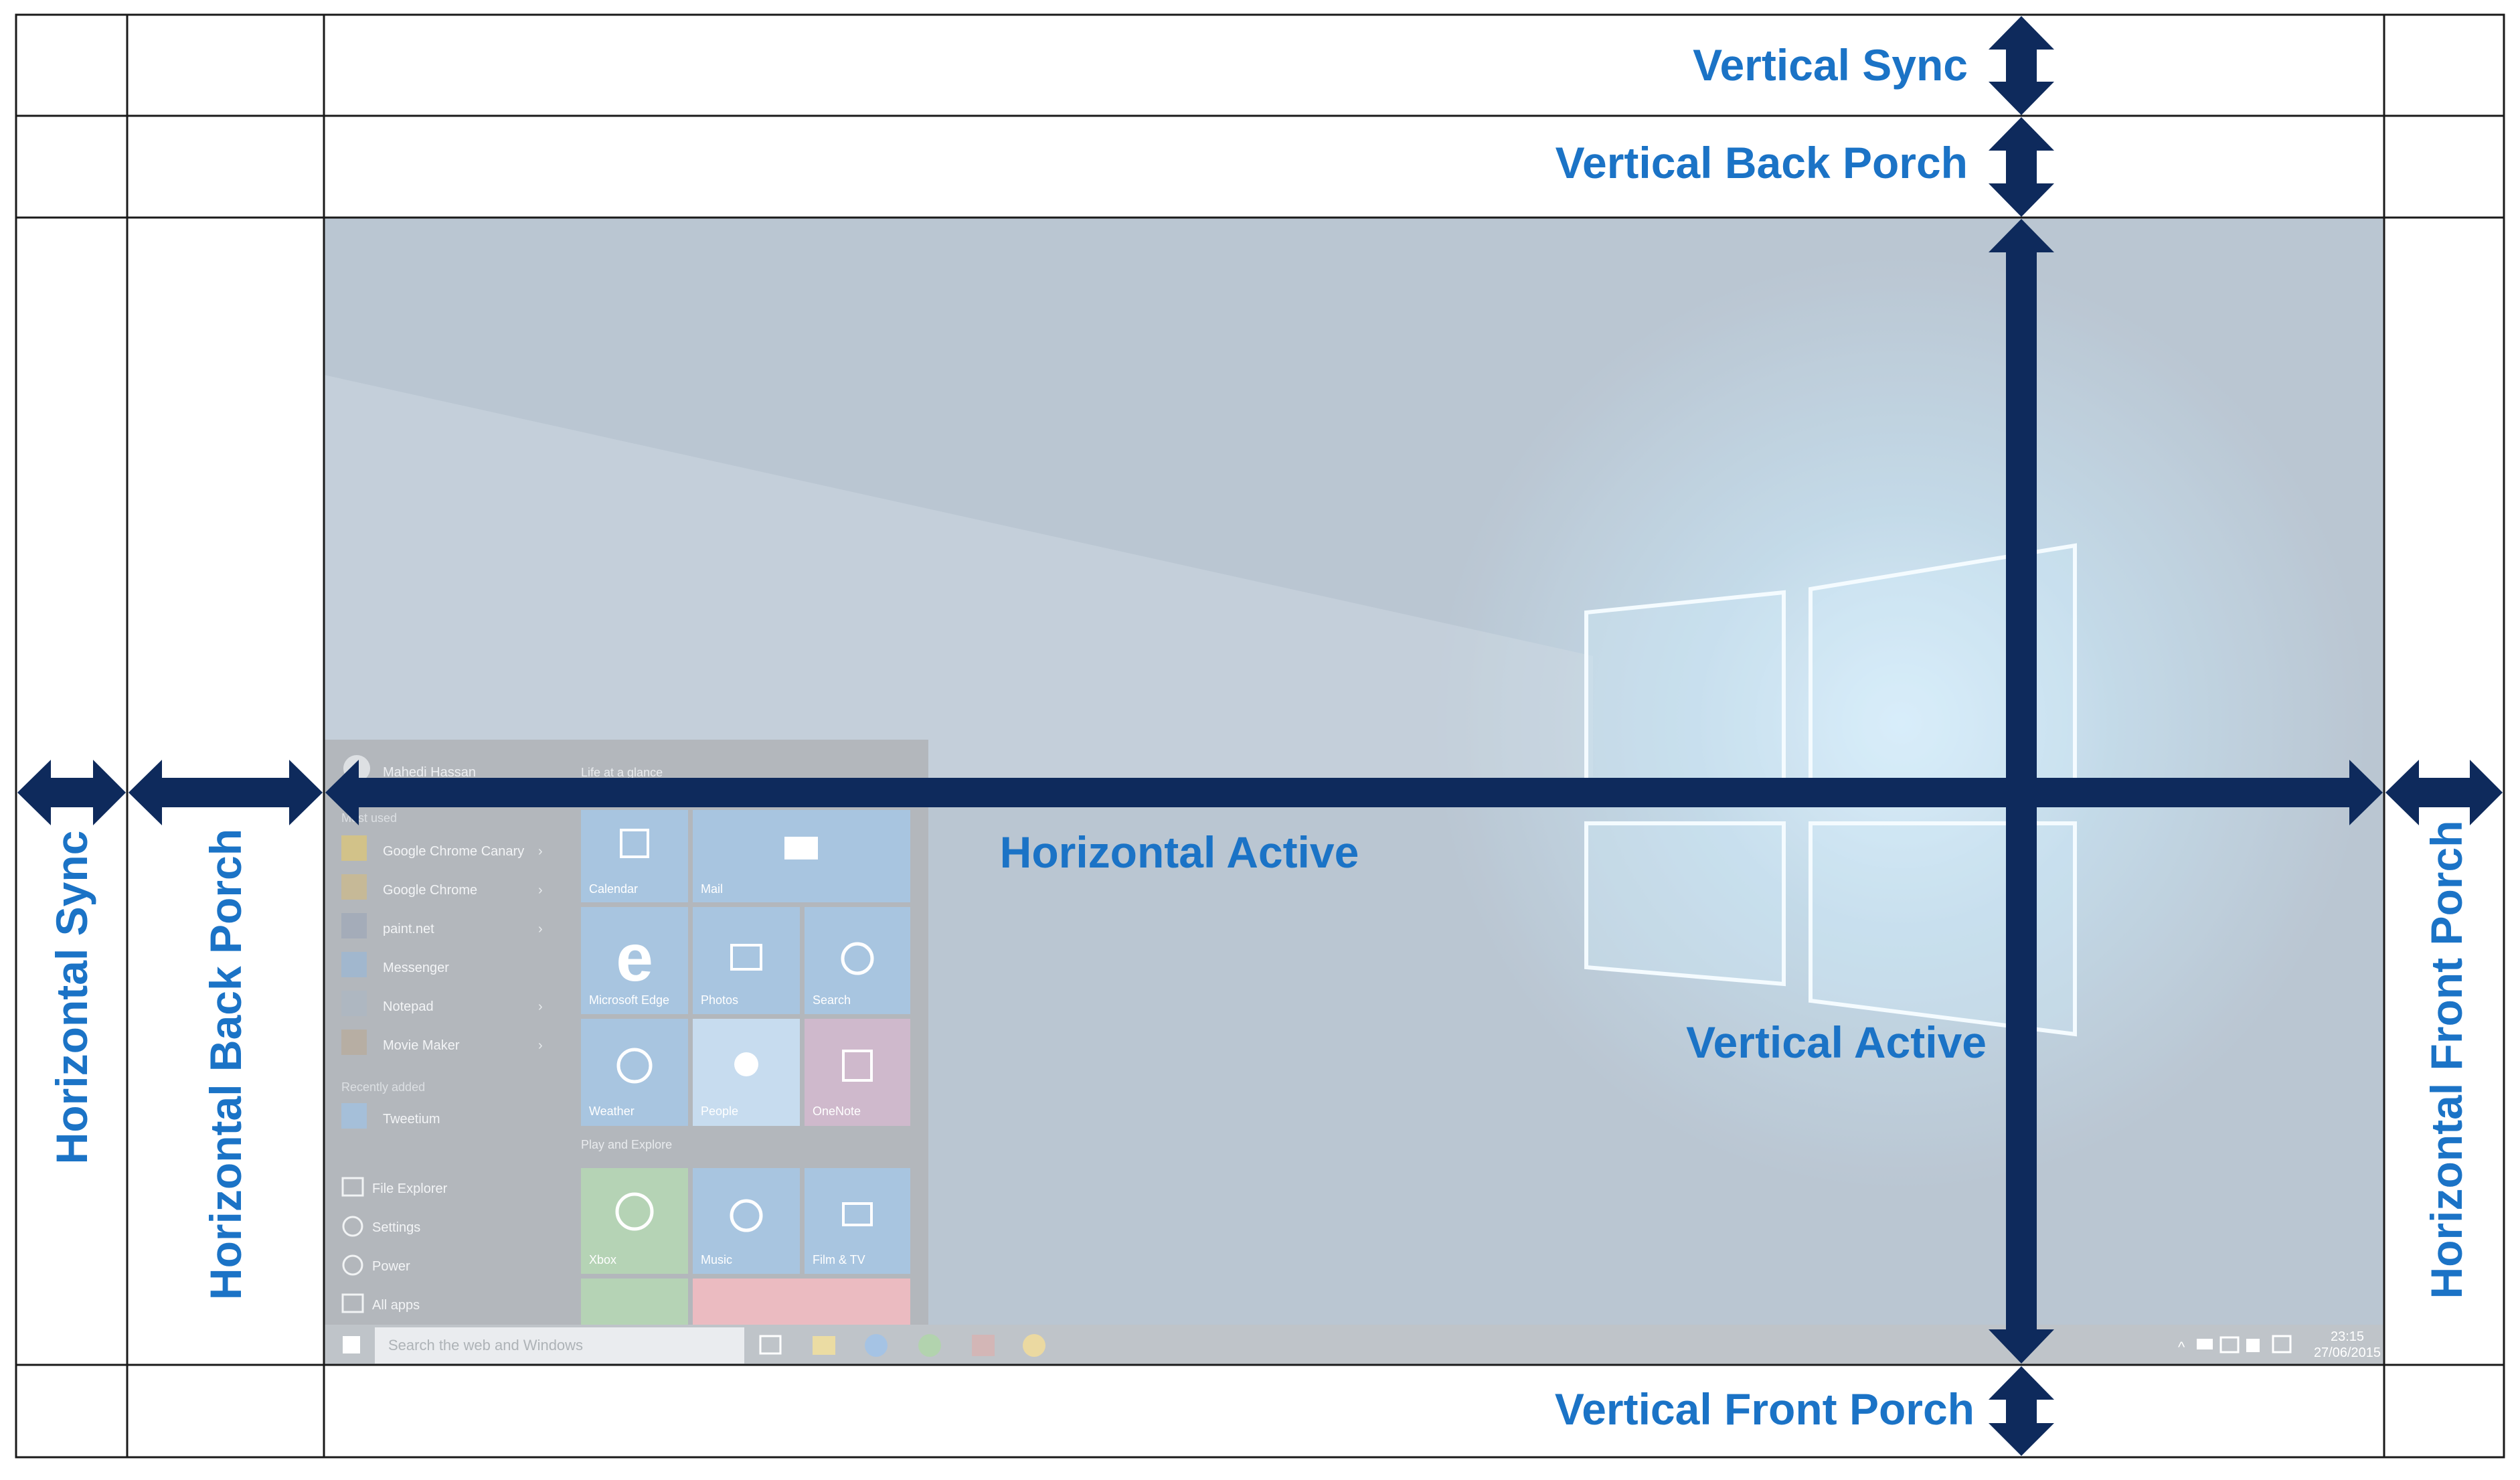  What do you see at coordinates (1836, 1042) in the screenshot?
I see `vertical-active-label: Vertical Active` at bounding box center [1836, 1042].